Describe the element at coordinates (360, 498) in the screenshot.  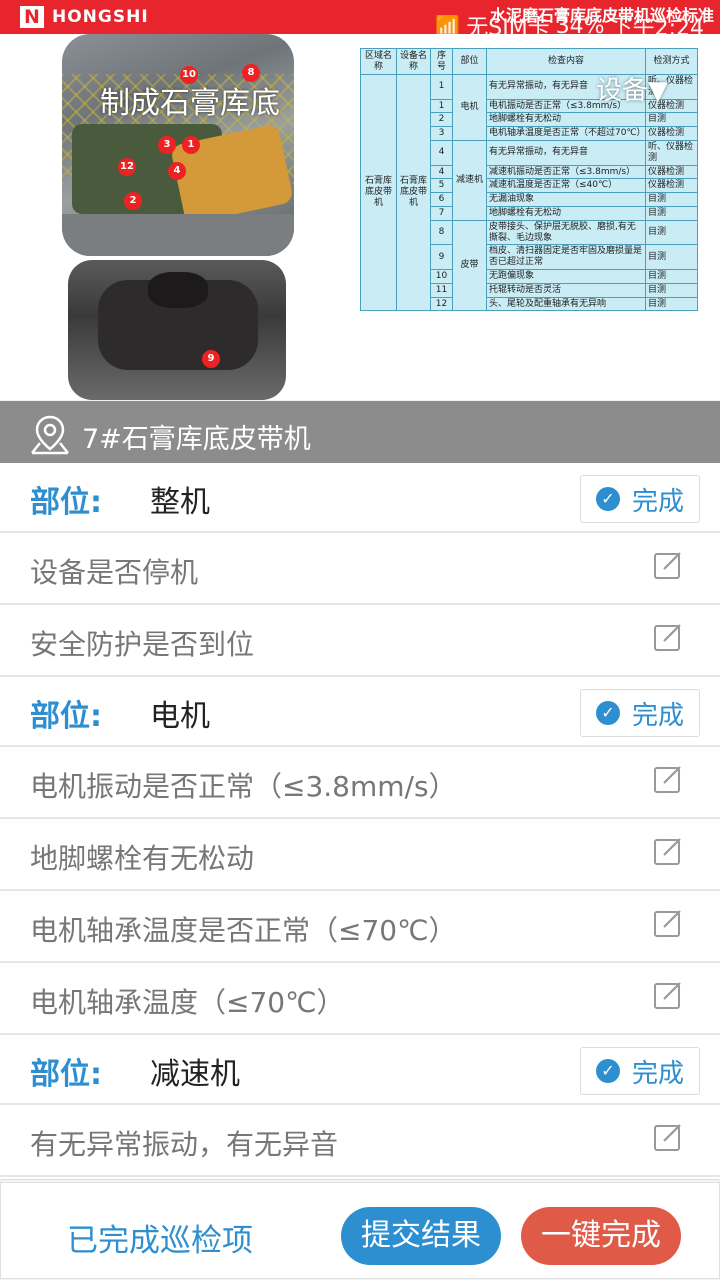
I see `section-header: 部位: 整机 ✓ 完成` at that location.